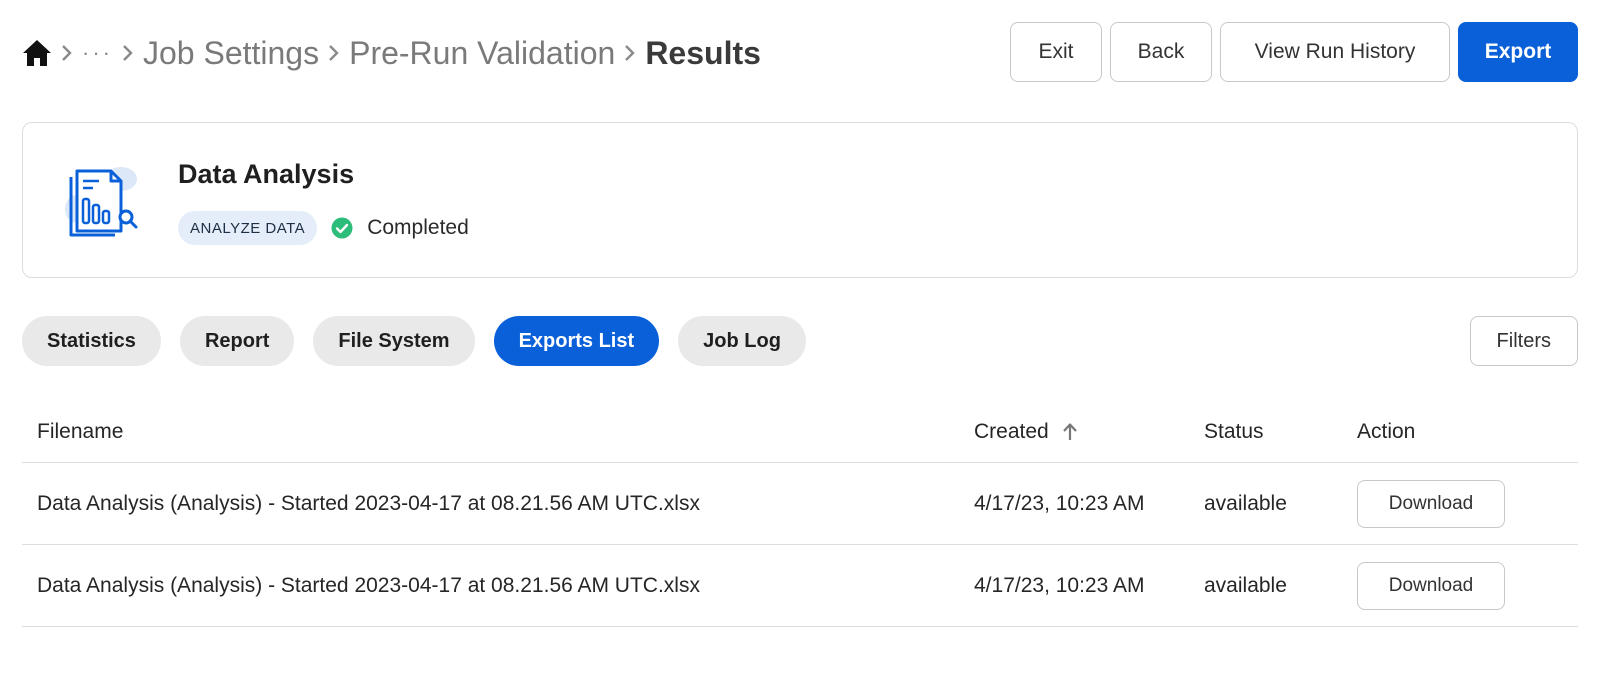  What do you see at coordinates (1386, 431) in the screenshot?
I see `column-header-action: Action` at bounding box center [1386, 431].